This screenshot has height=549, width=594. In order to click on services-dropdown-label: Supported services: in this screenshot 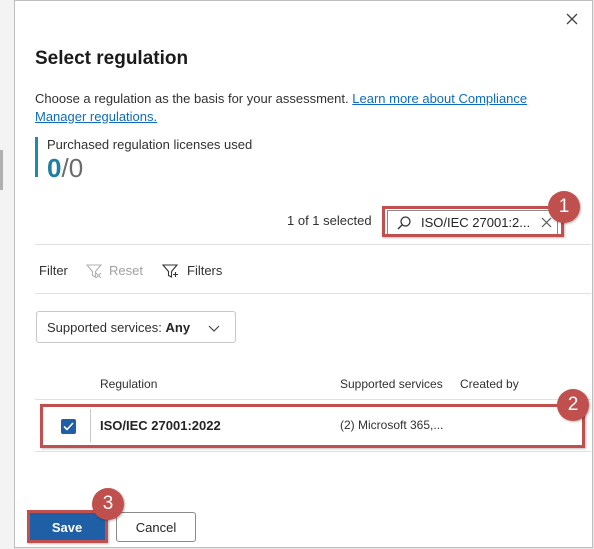, I will do `click(104, 327)`.